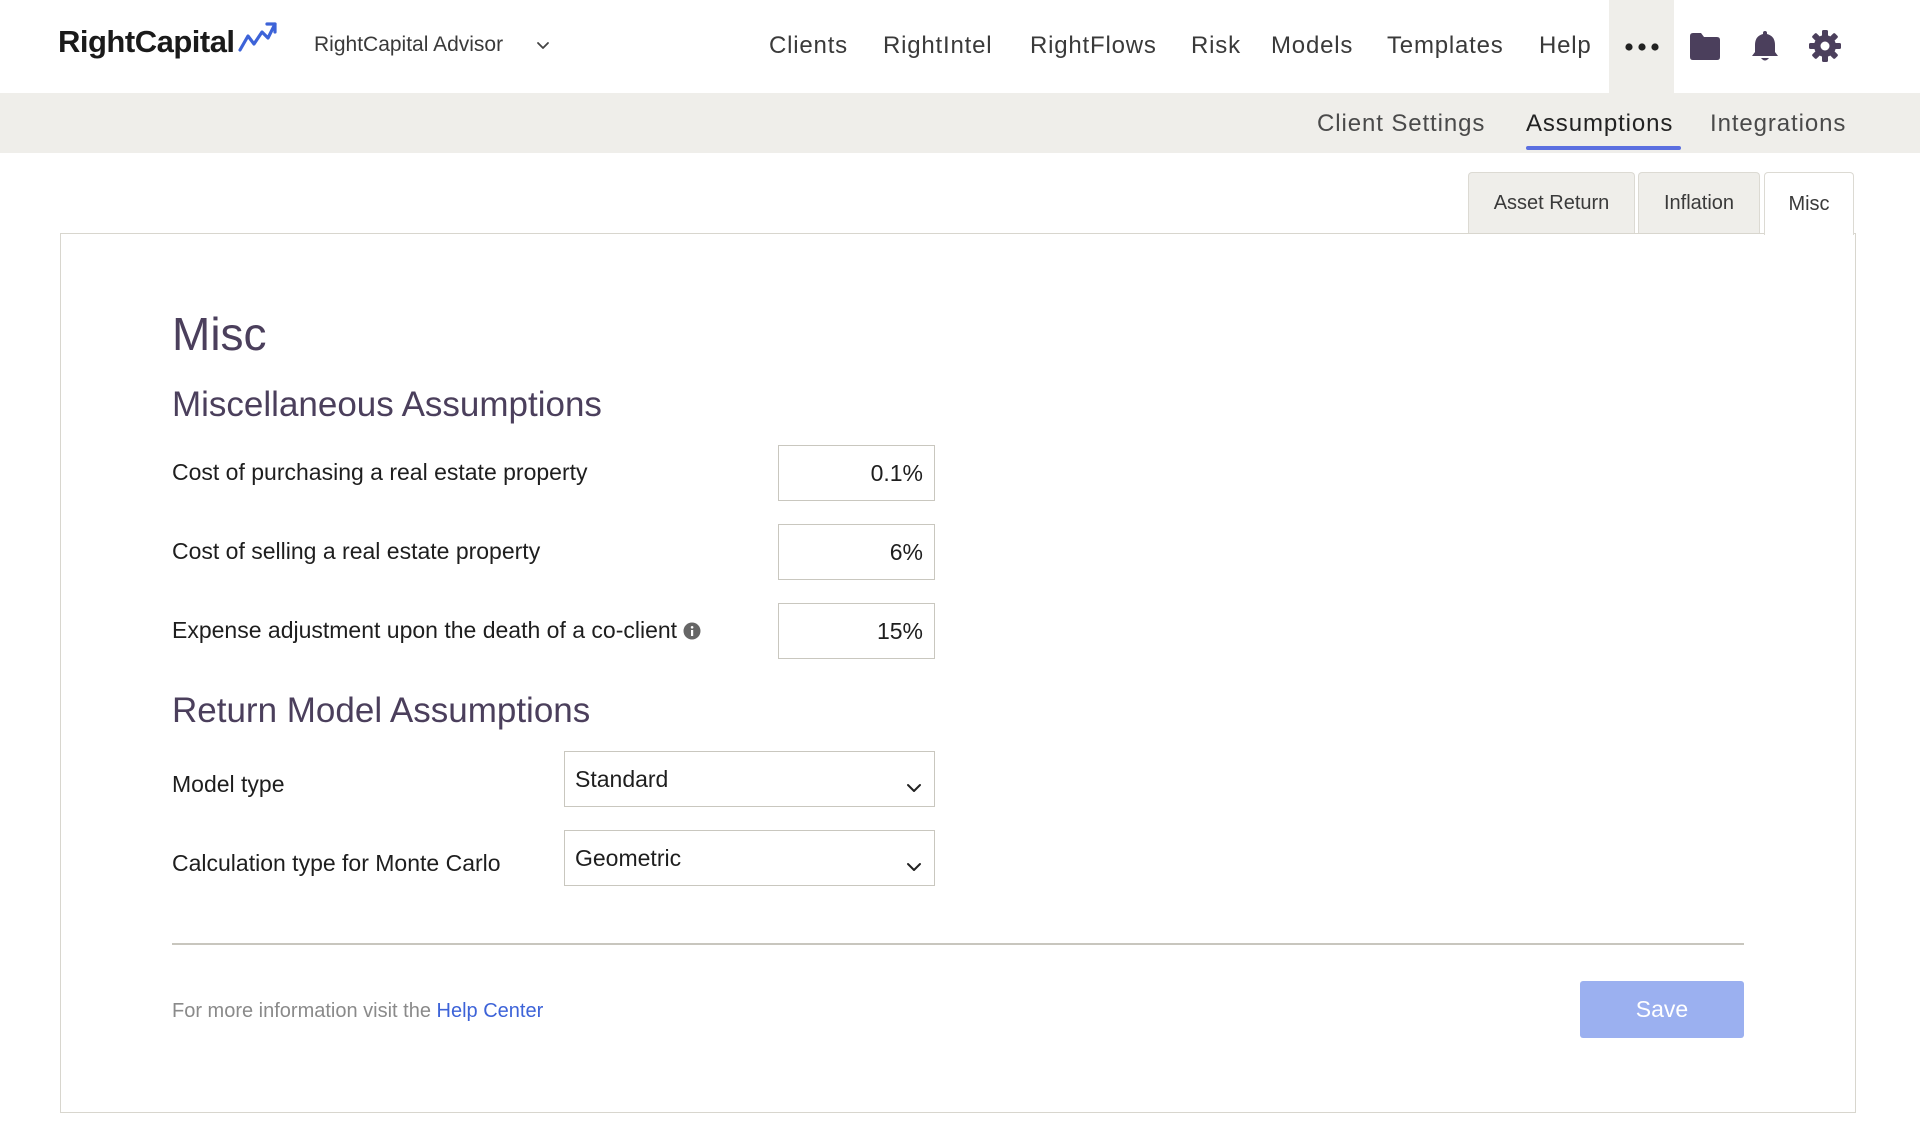  Describe the element at coordinates (622, 778) in the screenshot. I see `model-type-value: Standard` at that location.